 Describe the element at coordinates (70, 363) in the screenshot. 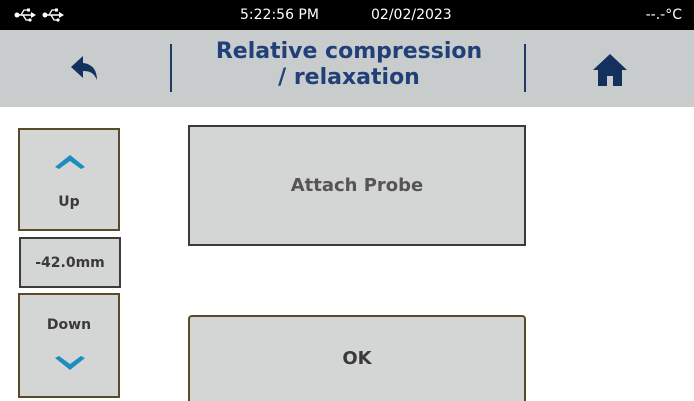

I see `chevron-down-icon` at that location.